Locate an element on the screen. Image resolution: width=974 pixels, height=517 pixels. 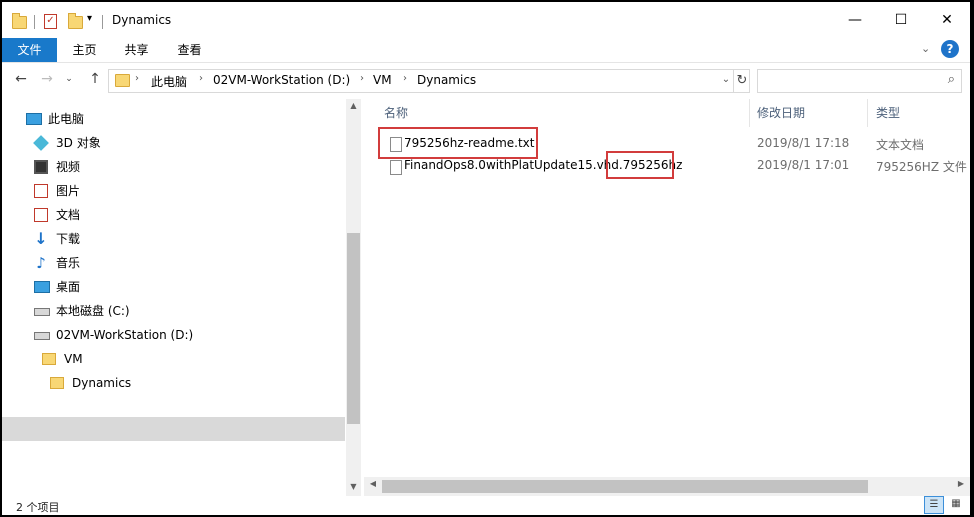
tab-share: 共享 is located at coordinates (136, 50).